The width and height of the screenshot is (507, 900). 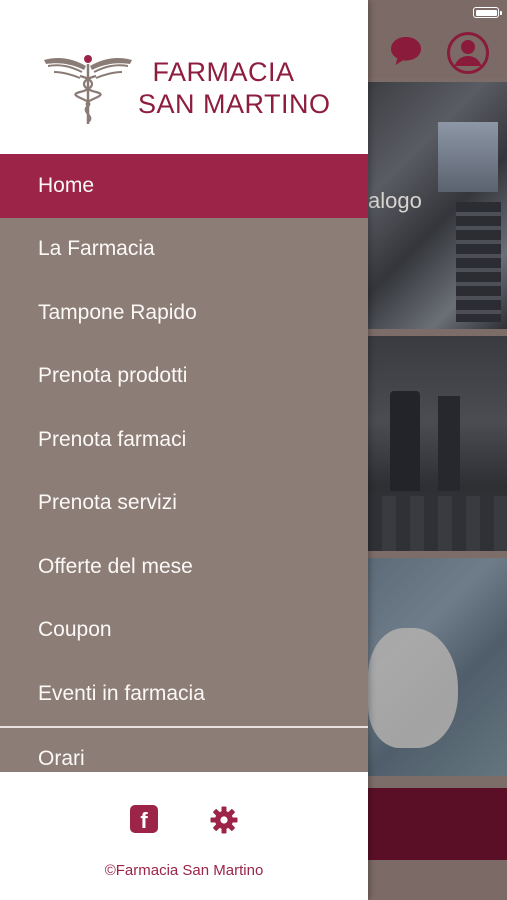 I want to click on menu-item-orari: Orari, so click(x=184, y=750).